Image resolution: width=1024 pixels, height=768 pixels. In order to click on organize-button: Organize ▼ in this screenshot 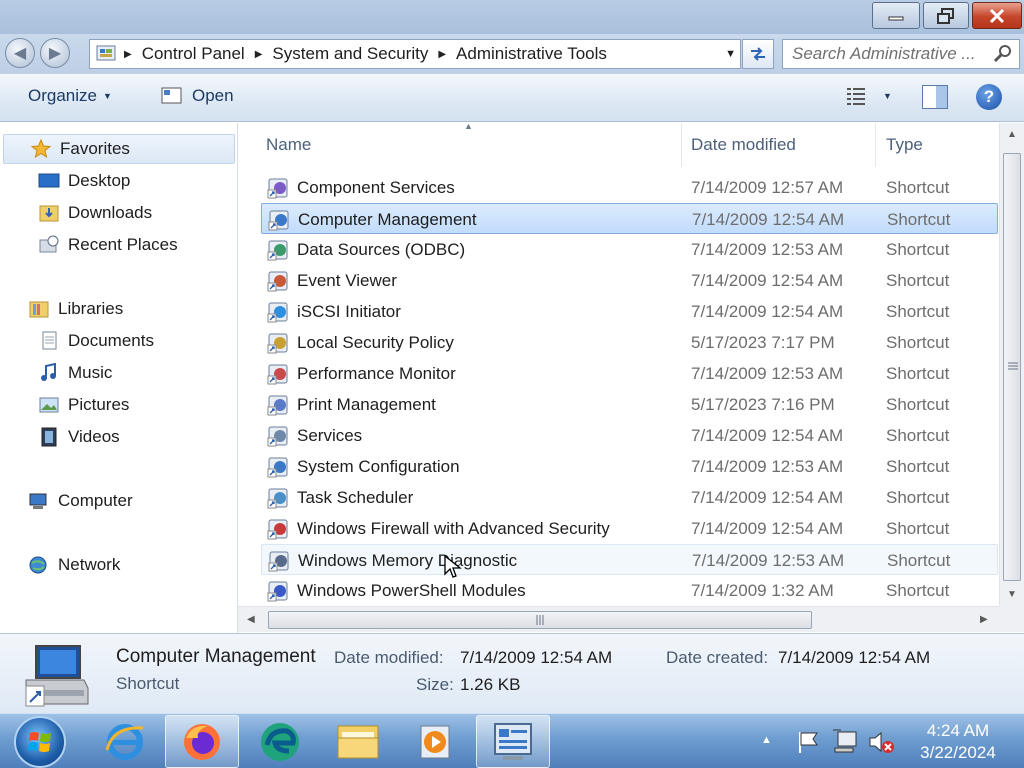, I will do `click(70, 96)`.